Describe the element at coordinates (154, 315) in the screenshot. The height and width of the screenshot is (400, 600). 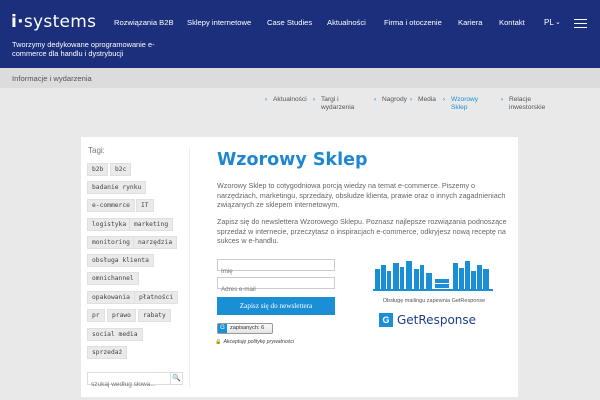
I see `tag: rabaty` at that location.